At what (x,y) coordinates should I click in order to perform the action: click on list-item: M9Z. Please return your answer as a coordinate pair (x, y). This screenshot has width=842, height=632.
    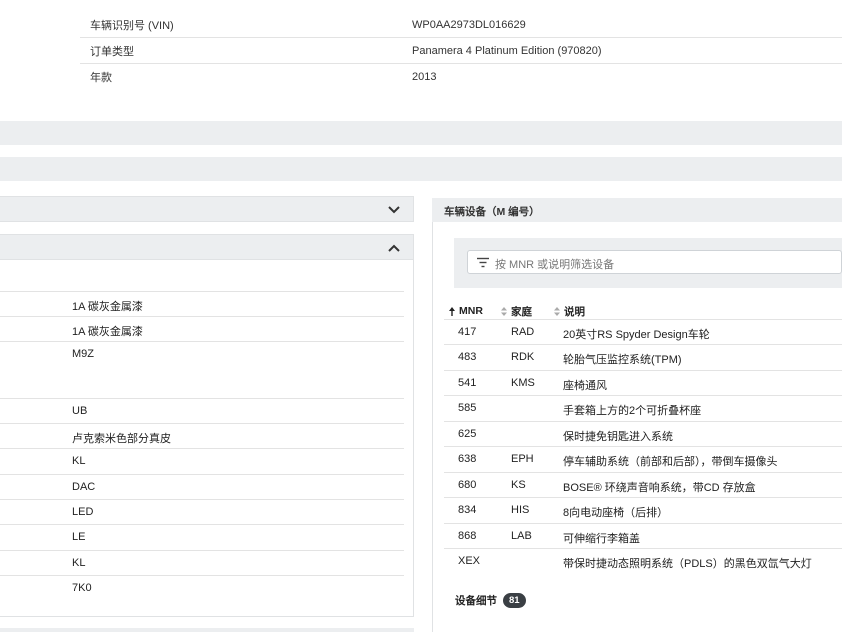
    Looking at the image, I should click on (202, 369).